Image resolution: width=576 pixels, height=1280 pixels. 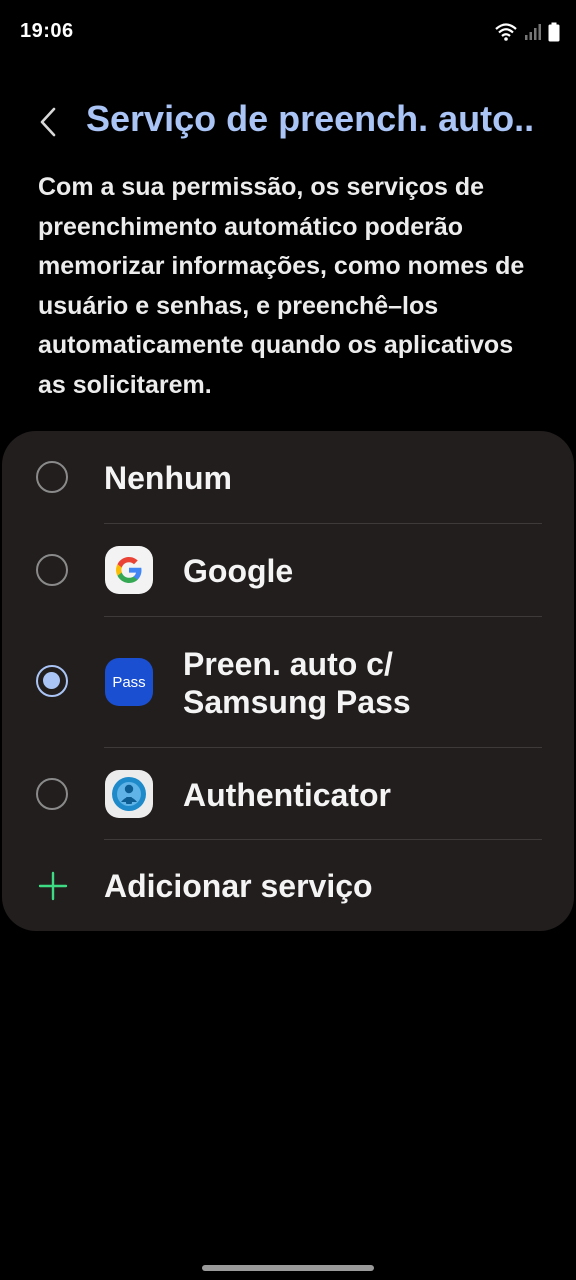 What do you see at coordinates (288, 1268) in the screenshot?
I see `home-indicator` at bounding box center [288, 1268].